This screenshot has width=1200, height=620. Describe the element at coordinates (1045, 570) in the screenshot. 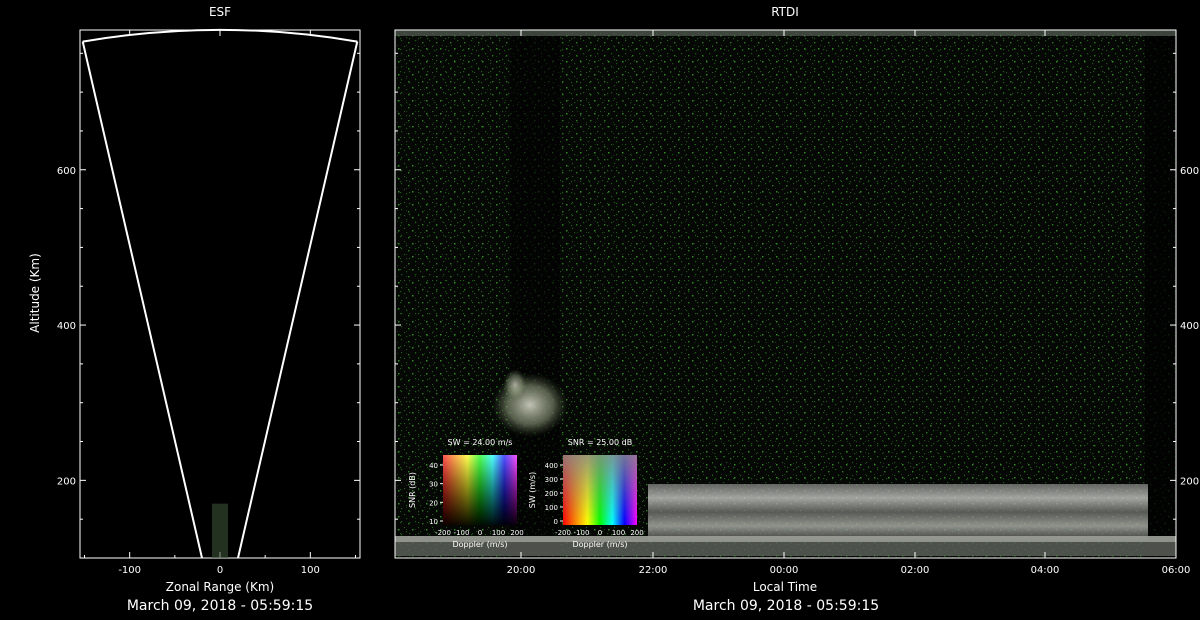

I see `rtdi-xtick-label: 04:00` at that location.